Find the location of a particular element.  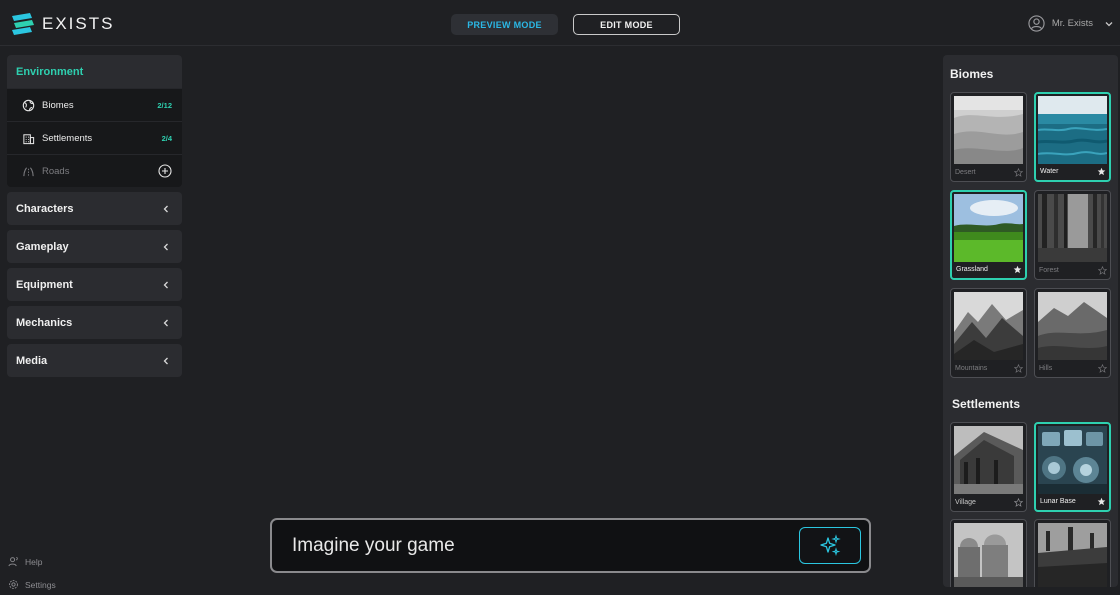

sidebar-item-settlements: Settlements 2/4 is located at coordinates (94, 137).